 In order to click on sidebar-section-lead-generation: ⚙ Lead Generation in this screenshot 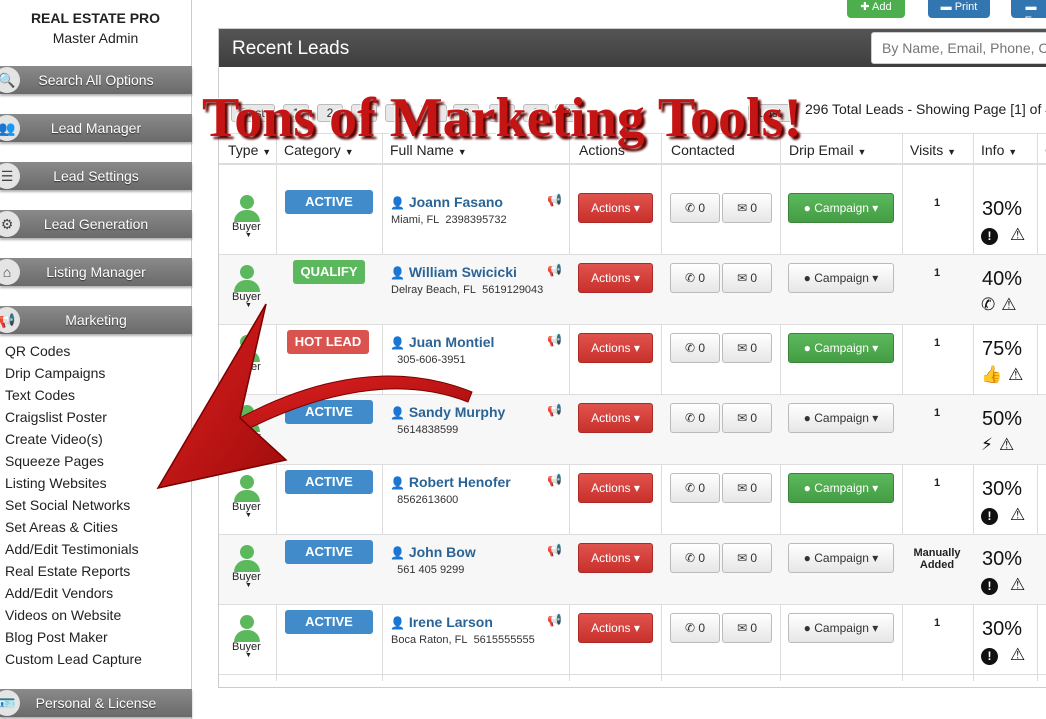, I will do `click(96, 224)`.